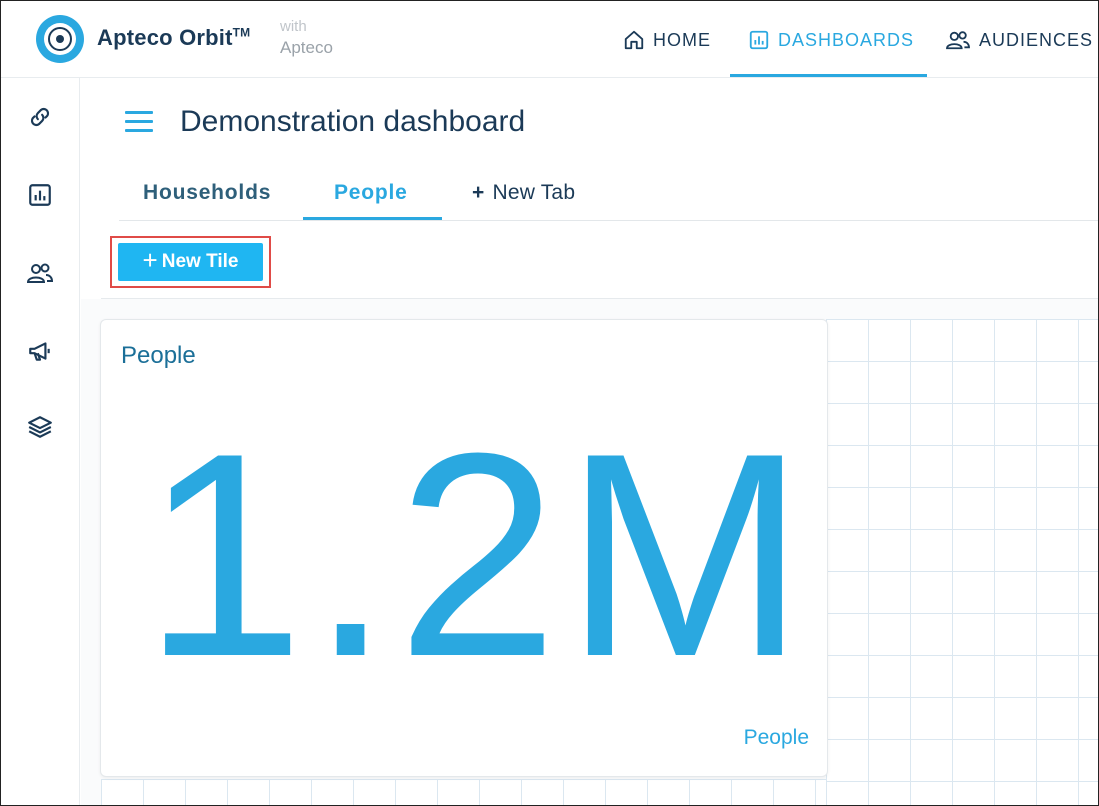 This screenshot has height=806, width=1099. I want to click on new-tile-button: + New Tile, so click(190, 262).